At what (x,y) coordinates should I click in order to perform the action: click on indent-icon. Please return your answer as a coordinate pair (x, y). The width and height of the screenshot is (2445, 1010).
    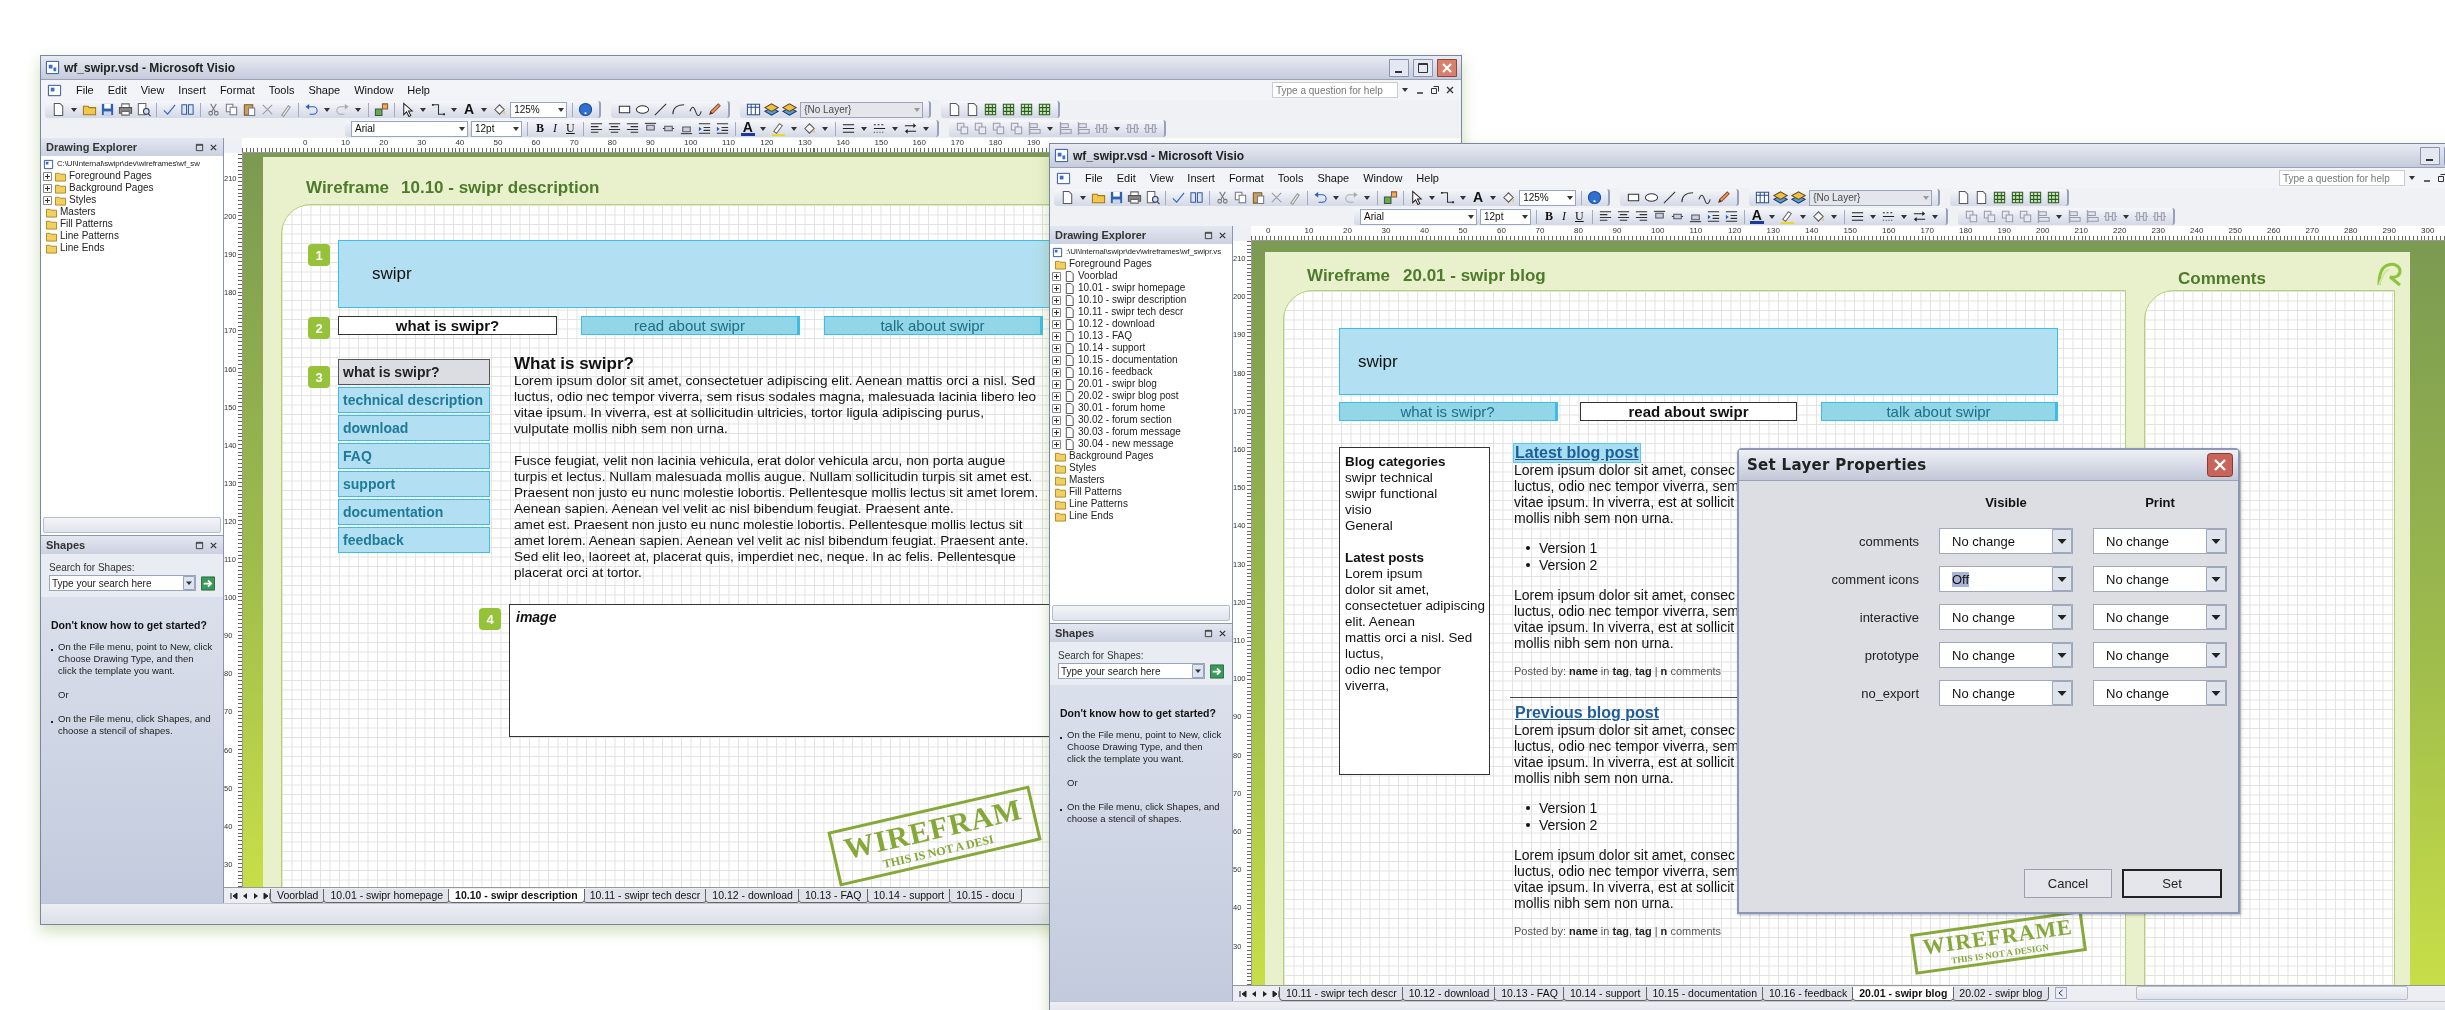
    Looking at the image, I should click on (1731, 216).